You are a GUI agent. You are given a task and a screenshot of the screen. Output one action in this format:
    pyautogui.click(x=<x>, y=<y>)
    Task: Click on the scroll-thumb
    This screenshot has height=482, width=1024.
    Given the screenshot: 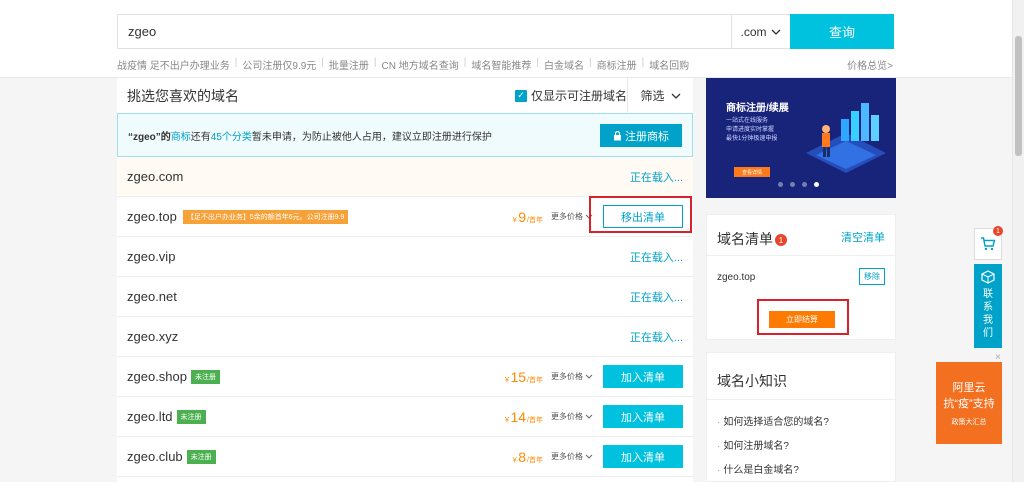 What is the action you would take?
    pyautogui.click(x=1018, y=96)
    